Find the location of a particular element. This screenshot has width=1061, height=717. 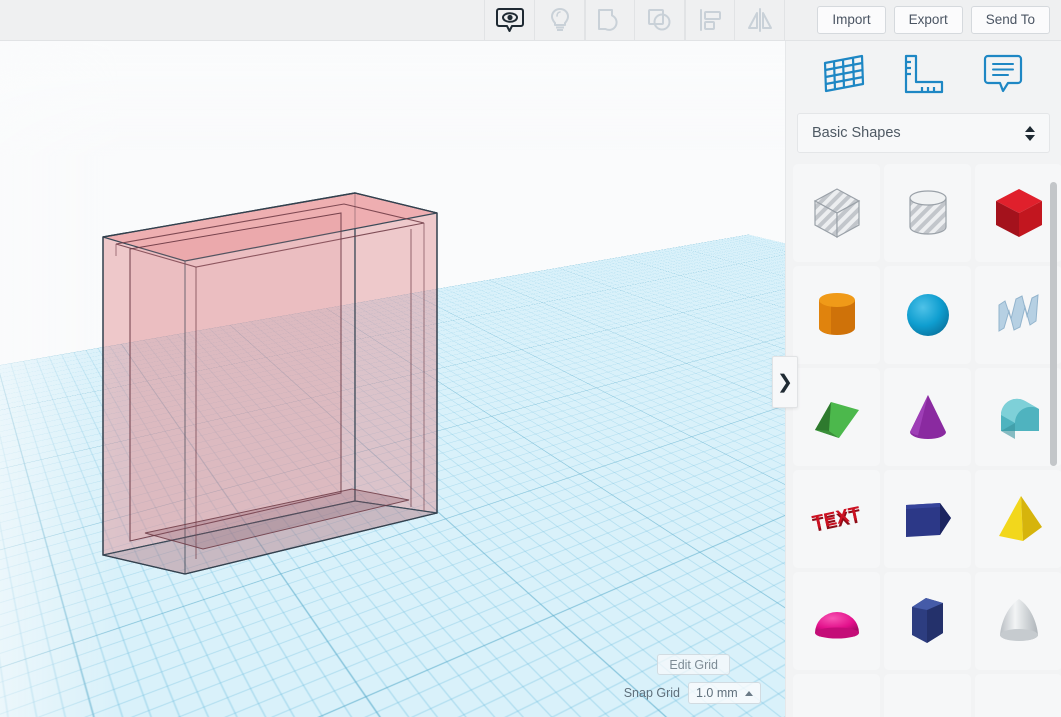

shape-tile-cylinder-hole is located at coordinates (927, 213).